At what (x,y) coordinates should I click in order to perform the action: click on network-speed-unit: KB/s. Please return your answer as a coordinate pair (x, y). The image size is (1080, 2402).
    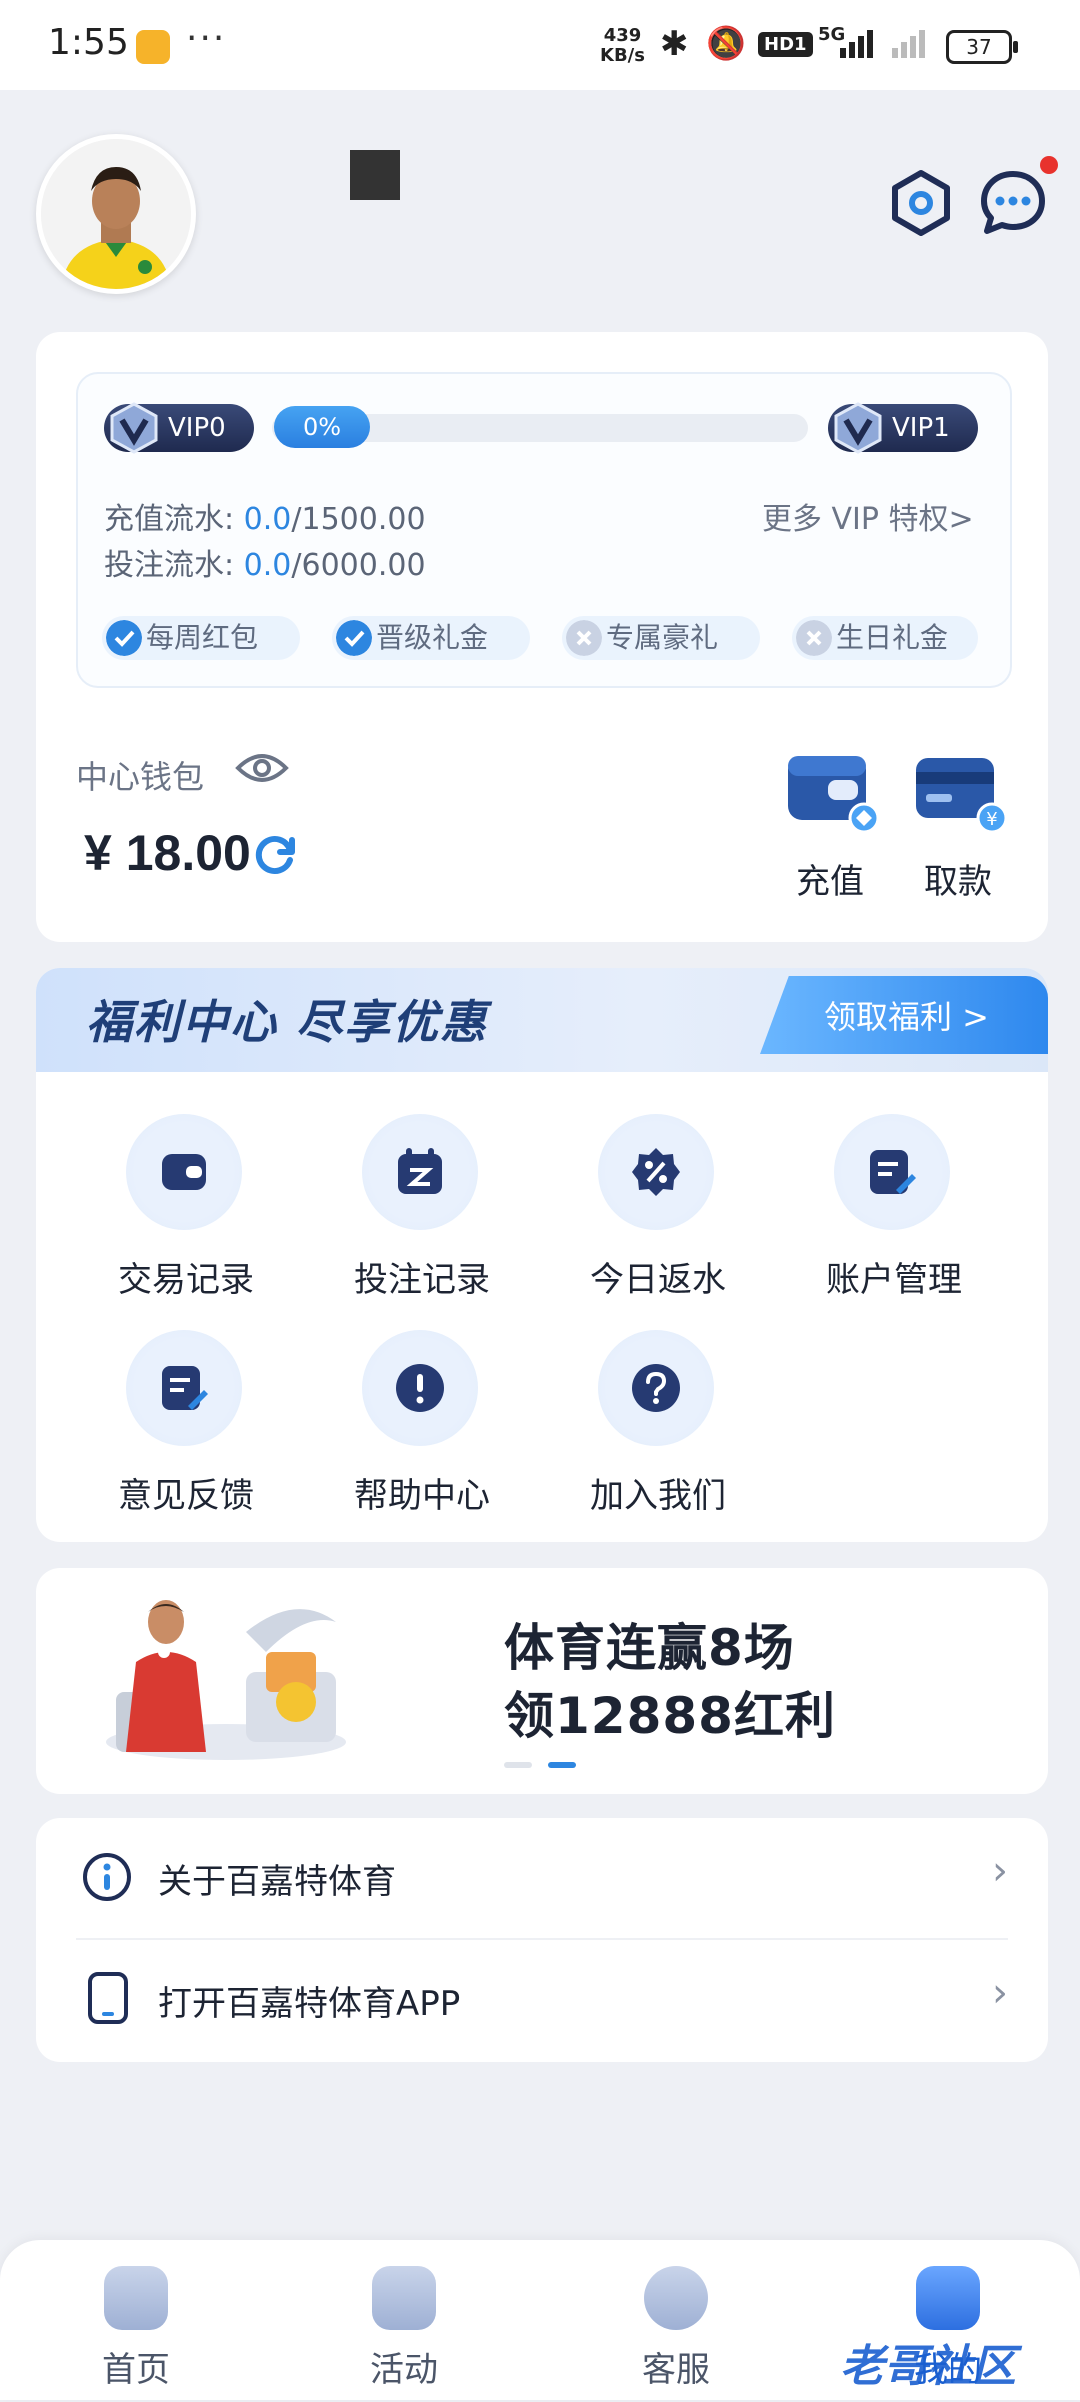
    Looking at the image, I should click on (622, 55).